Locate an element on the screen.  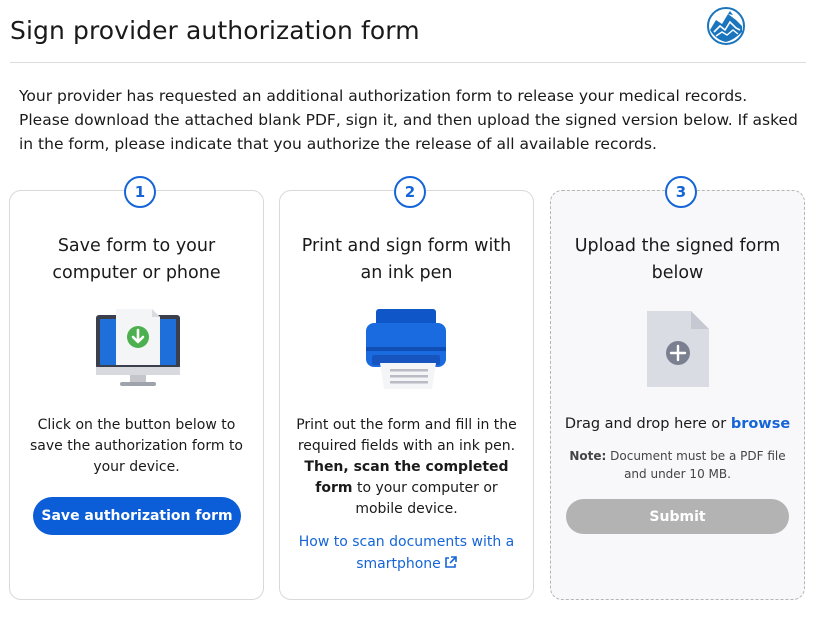
file-add-icon is located at coordinates (678, 349).